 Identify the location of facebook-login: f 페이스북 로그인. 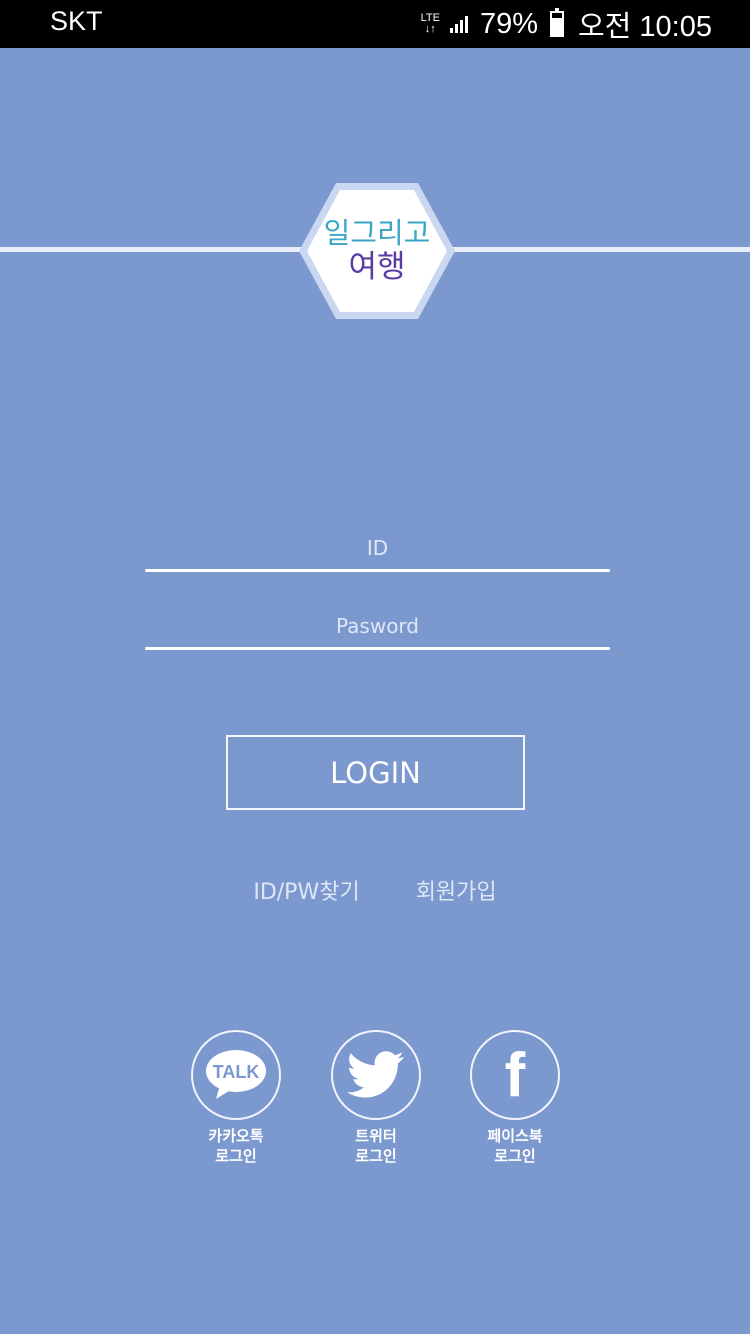
(515, 1098).